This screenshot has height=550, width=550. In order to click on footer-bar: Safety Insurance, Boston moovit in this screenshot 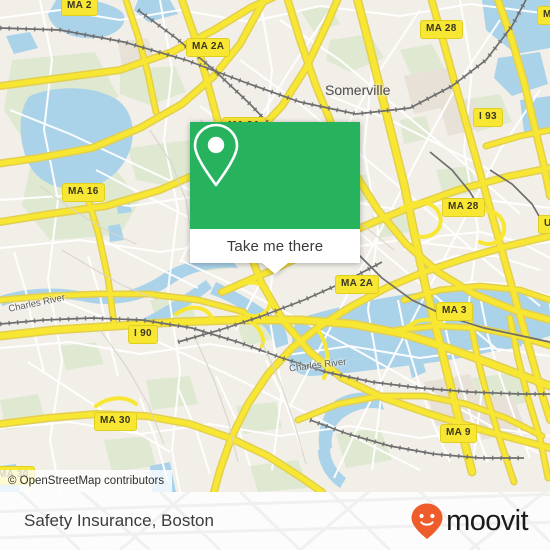, I will do `click(275, 521)`.